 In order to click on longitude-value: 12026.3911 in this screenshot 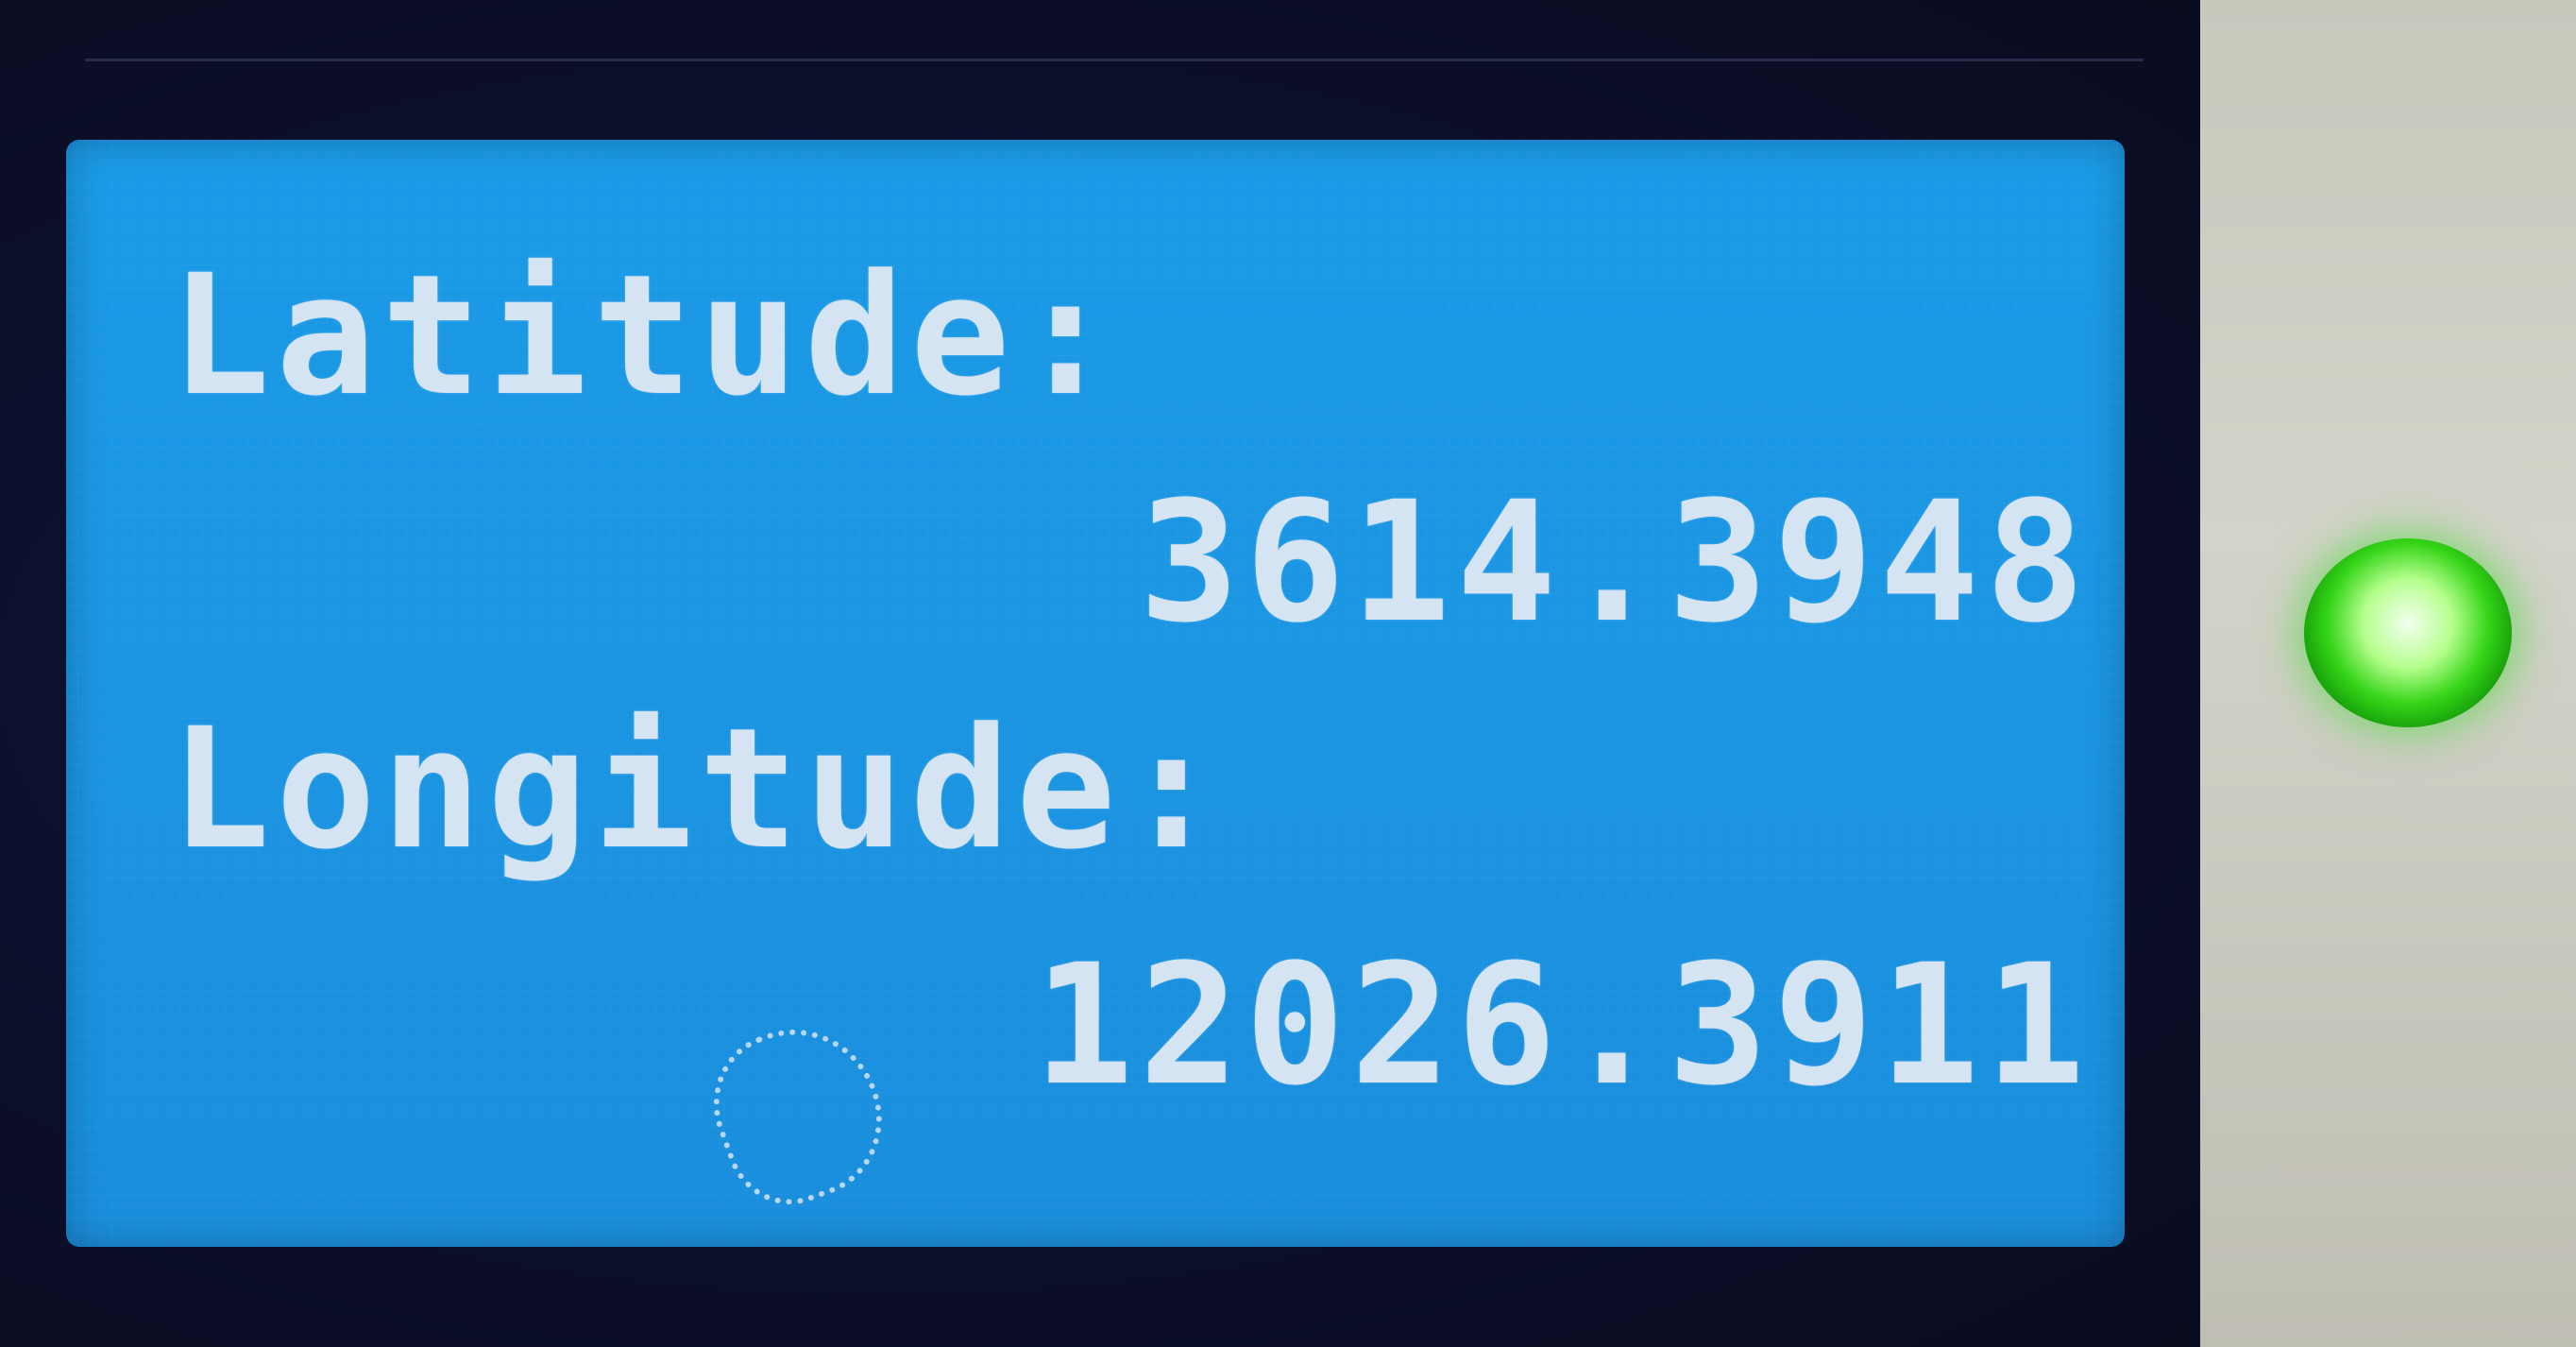, I will do `click(1562, 1025)`.